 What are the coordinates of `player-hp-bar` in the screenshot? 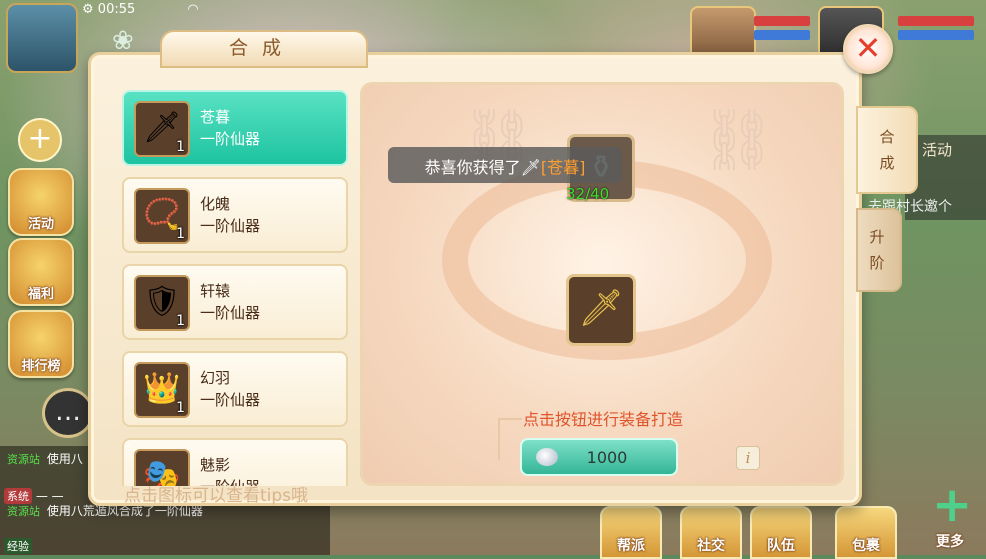 It's located at (782, 21).